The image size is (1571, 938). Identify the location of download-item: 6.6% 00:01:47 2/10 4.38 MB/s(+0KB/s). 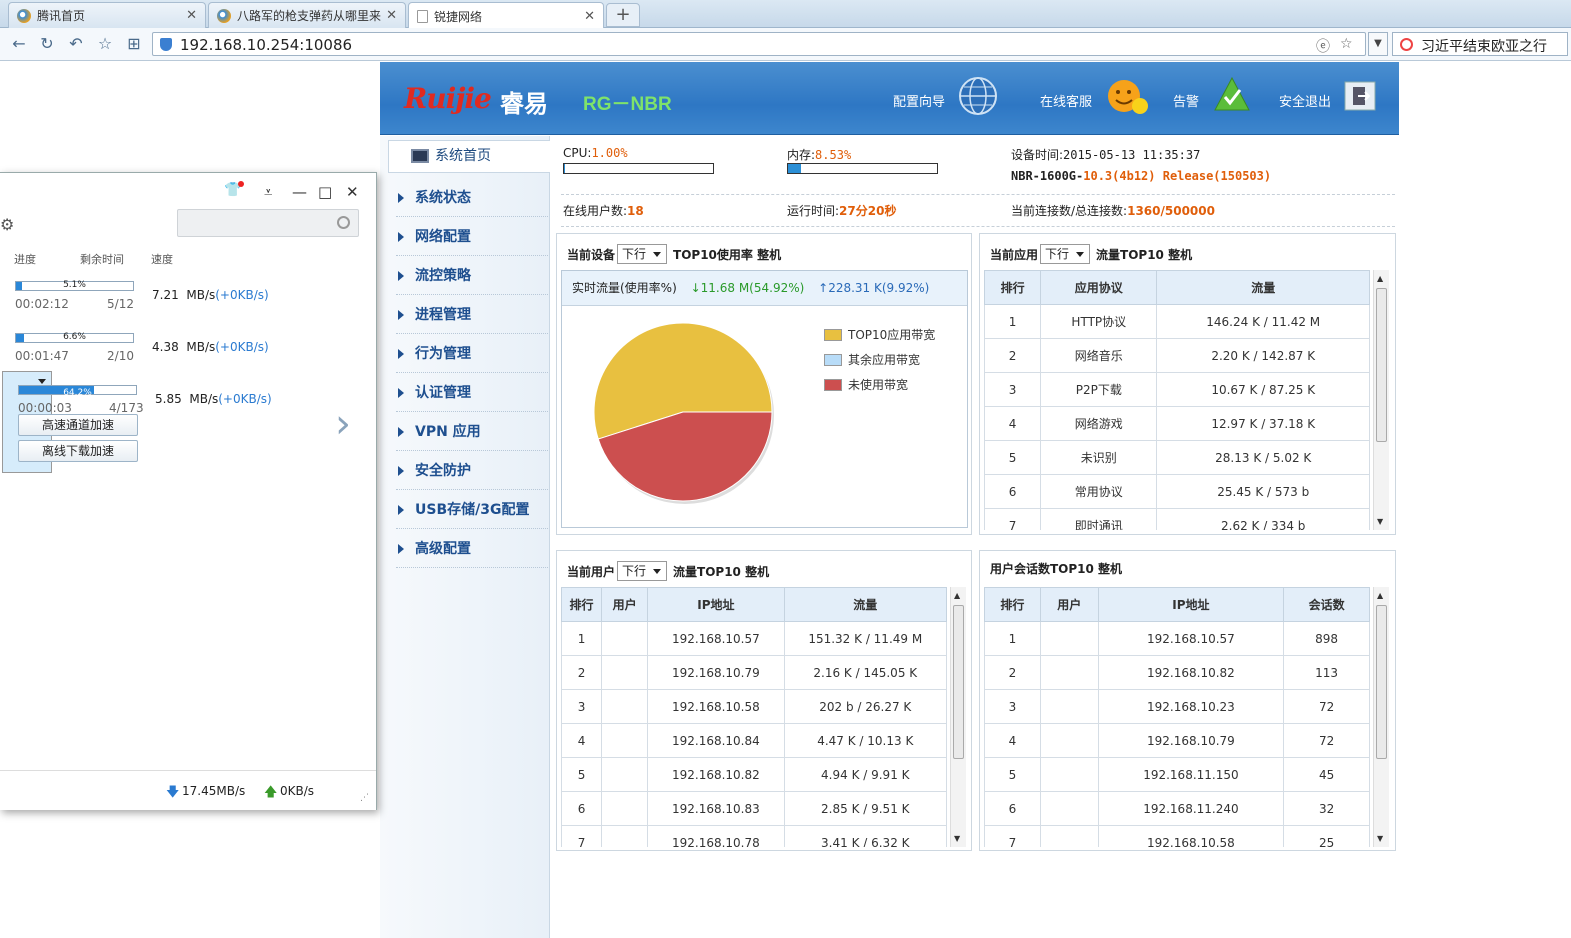
(188, 351).